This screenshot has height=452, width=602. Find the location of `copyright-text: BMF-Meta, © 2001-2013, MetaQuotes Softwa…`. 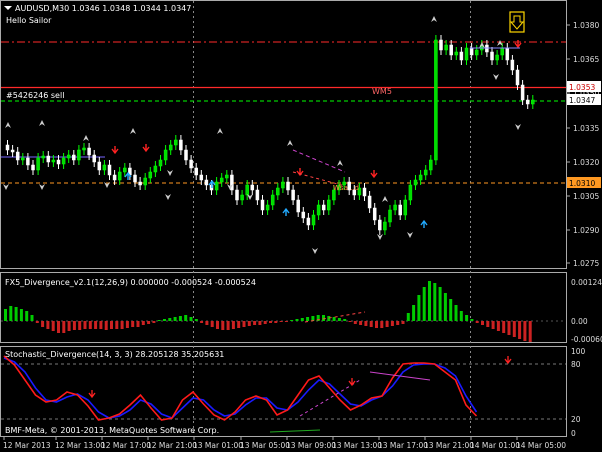

copyright-text: BMF-Meta, © 2001-2013, MetaQuotes Softwa… is located at coordinates (112, 430).